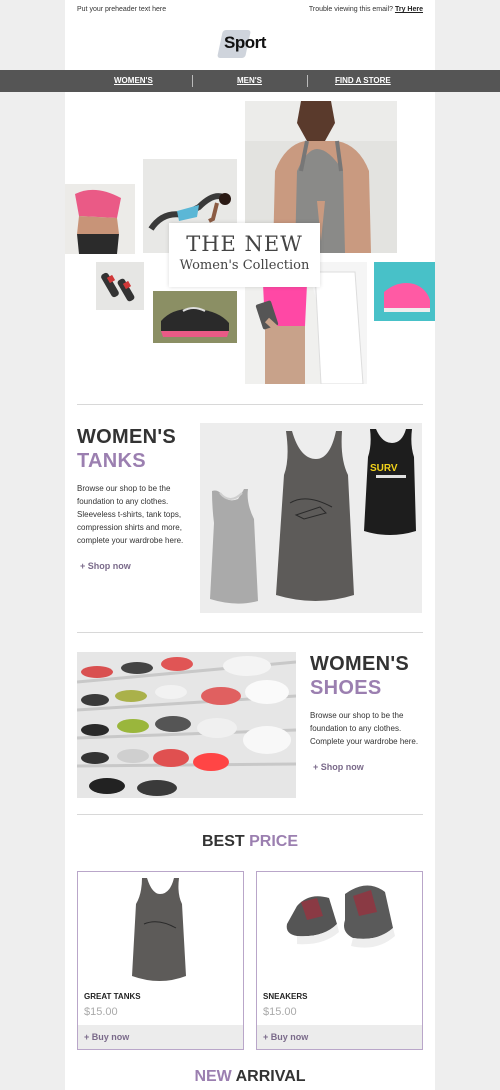  What do you see at coordinates (311, 518) in the screenshot?
I see `tanks-product-image: SURV` at bounding box center [311, 518].